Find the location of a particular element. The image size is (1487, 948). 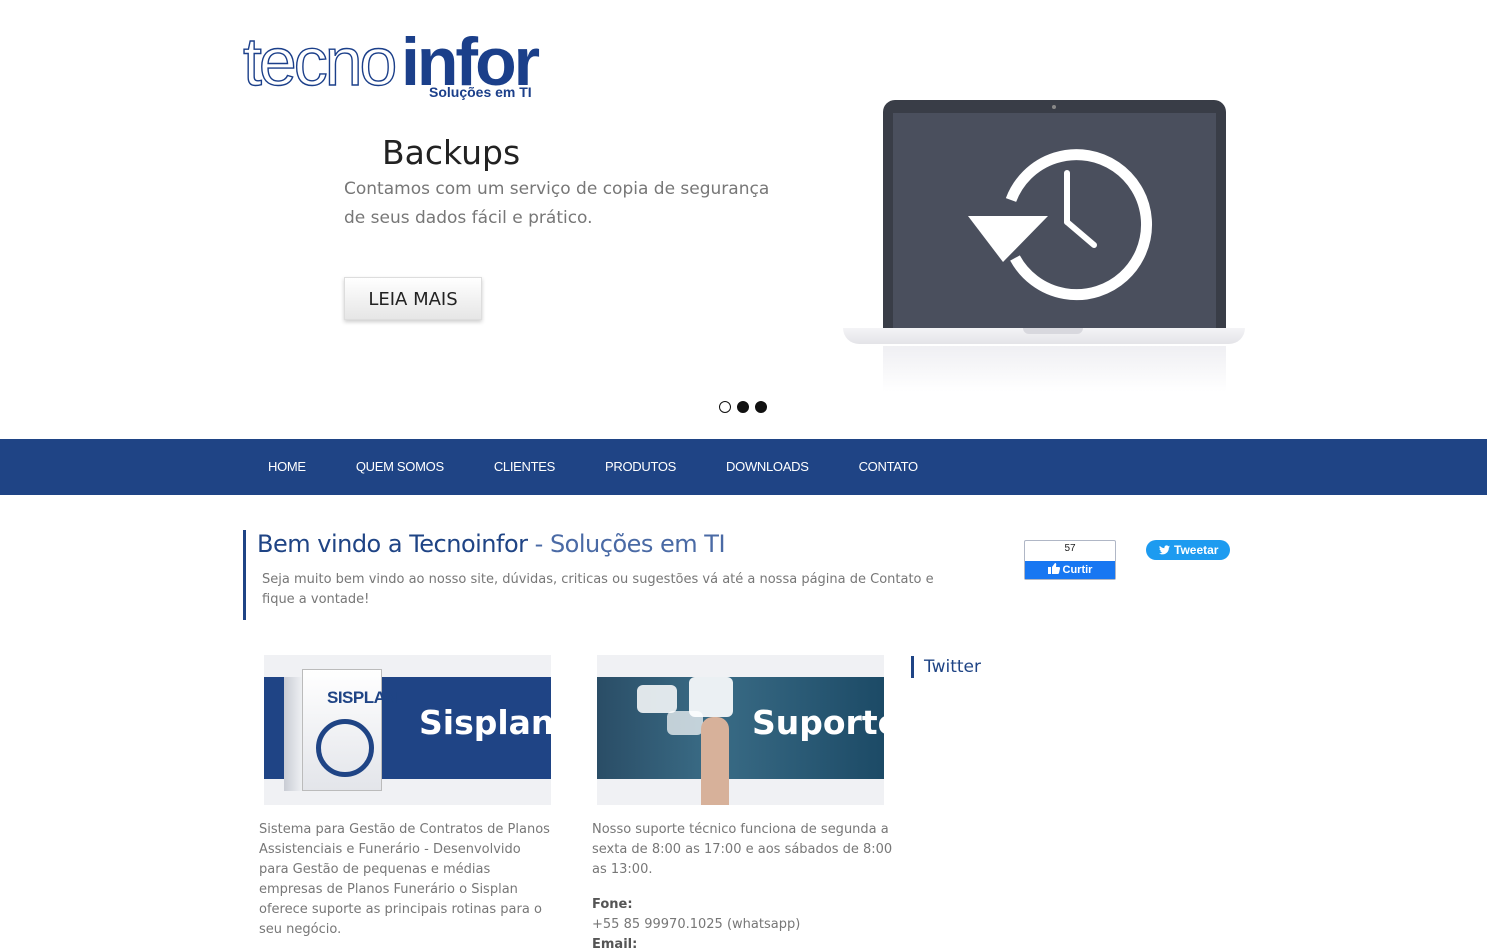

history-clock-icon is located at coordinates (1060, 225).